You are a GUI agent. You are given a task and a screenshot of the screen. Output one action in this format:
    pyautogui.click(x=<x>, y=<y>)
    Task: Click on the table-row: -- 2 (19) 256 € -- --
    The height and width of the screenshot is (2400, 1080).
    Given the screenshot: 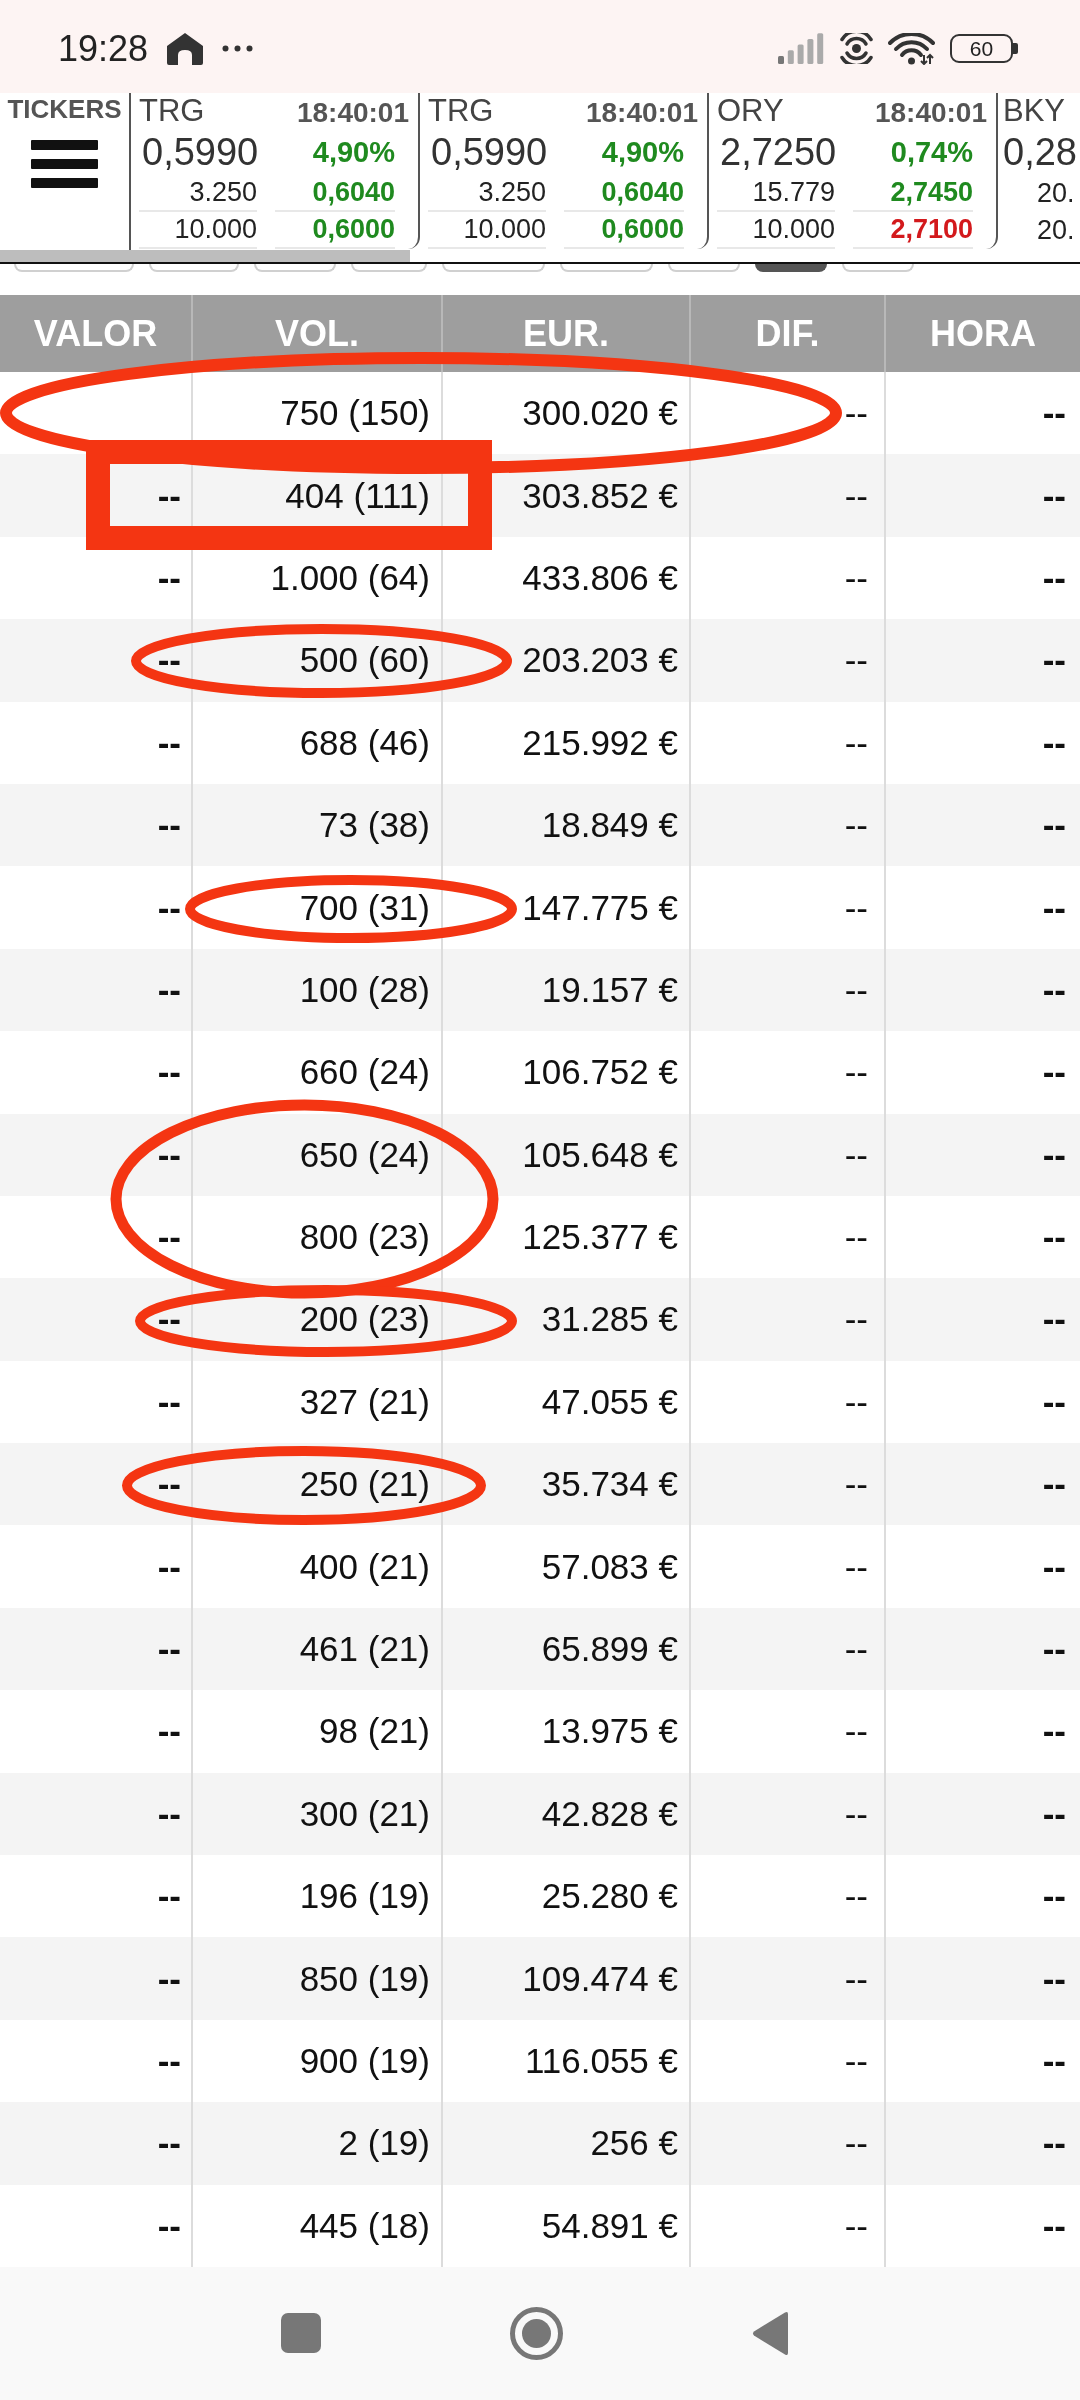 What is the action you would take?
    pyautogui.click(x=540, y=2143)
    